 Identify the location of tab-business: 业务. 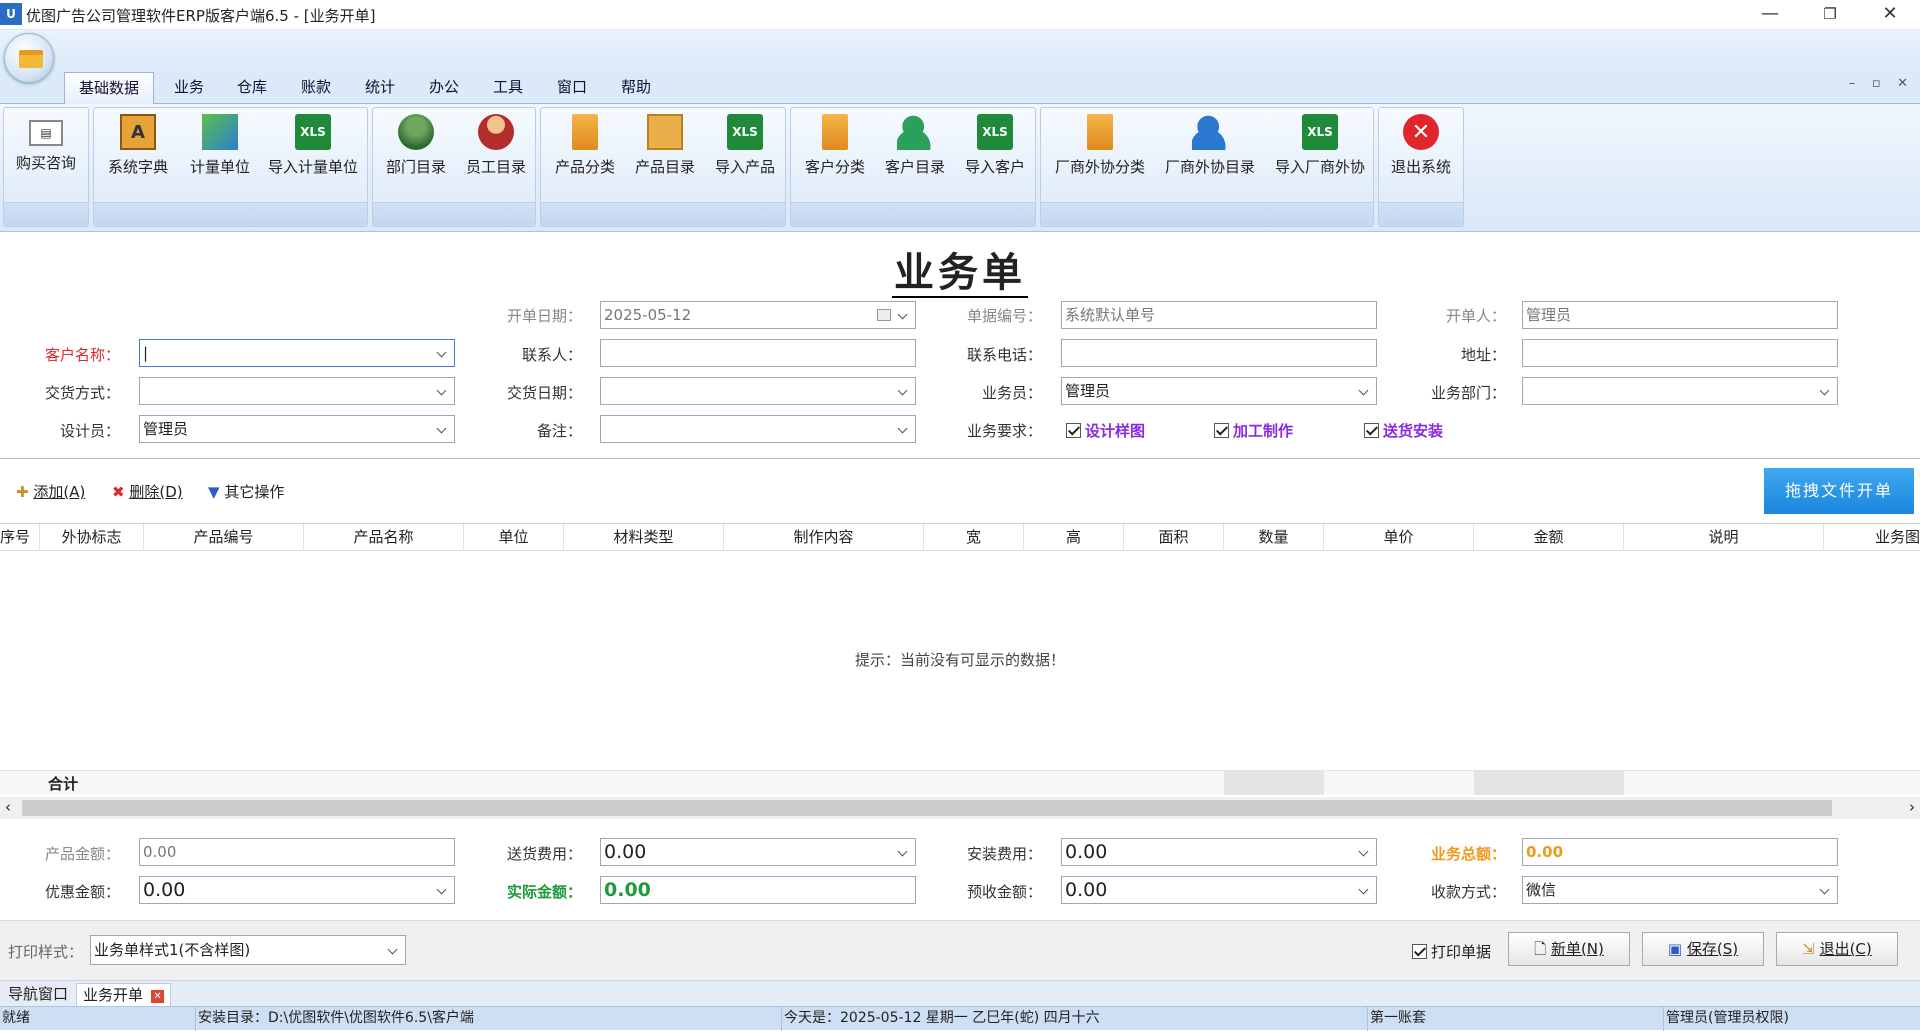
(189, 88).